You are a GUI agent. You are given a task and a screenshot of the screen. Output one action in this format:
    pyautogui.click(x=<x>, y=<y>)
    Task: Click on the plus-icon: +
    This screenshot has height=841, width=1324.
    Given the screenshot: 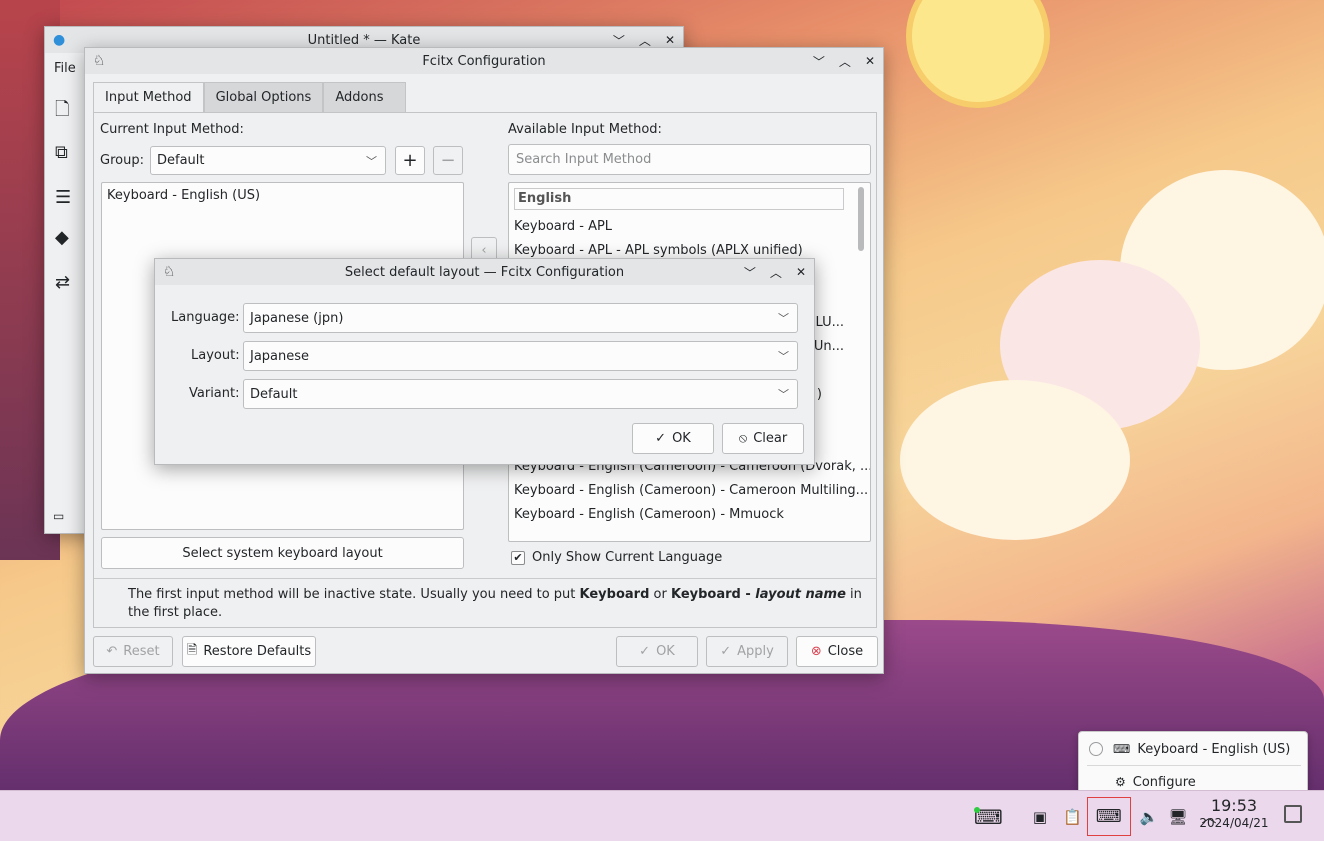 What is the action you would take?
    pyautogui.click(x=410, y=160)
    